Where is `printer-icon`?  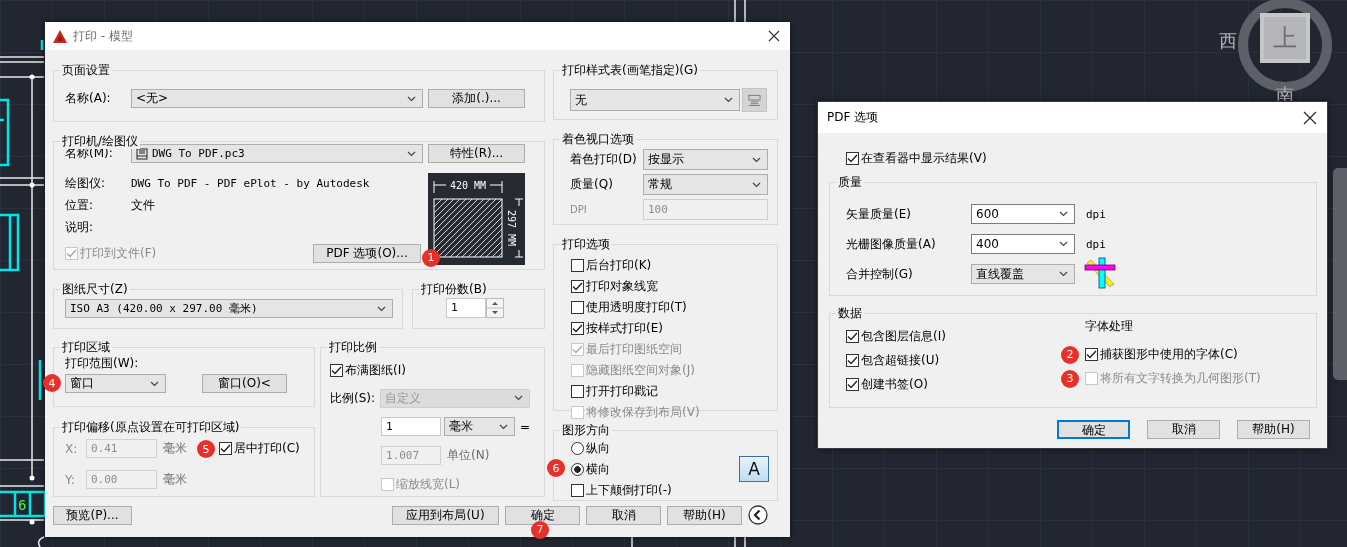
printer-icon is located at coordinates (754, 100).